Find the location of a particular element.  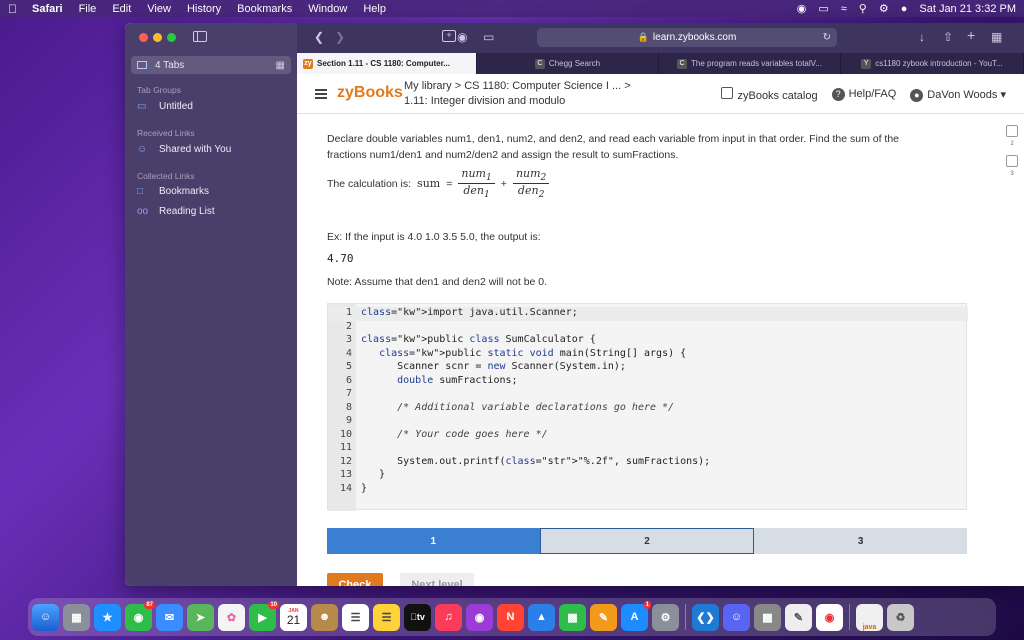

tab-group-icon: ▭ is located at coordinates (142, 106).